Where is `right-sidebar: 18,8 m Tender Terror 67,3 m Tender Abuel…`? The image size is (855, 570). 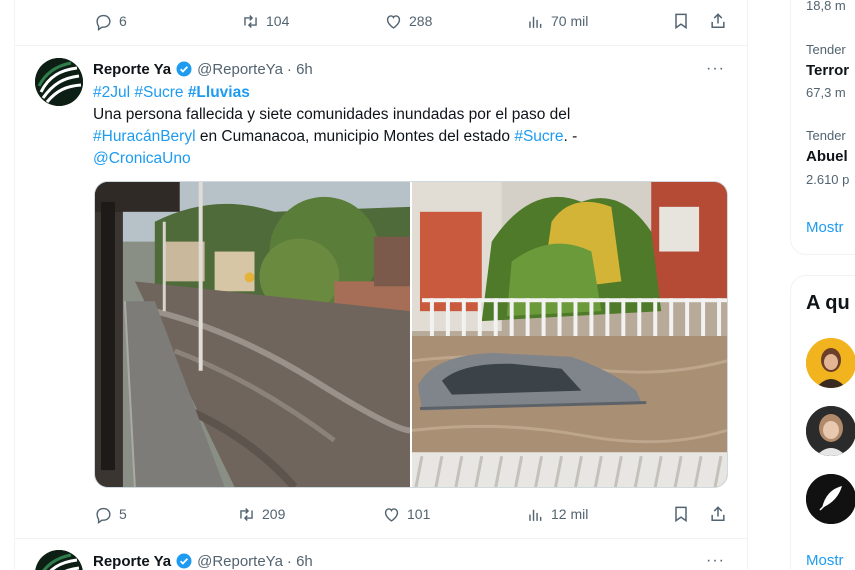 right-sidebar: 18,8 m Tender Terror 67,3 m Tender Abuel… is located at coordinates (821, 285).